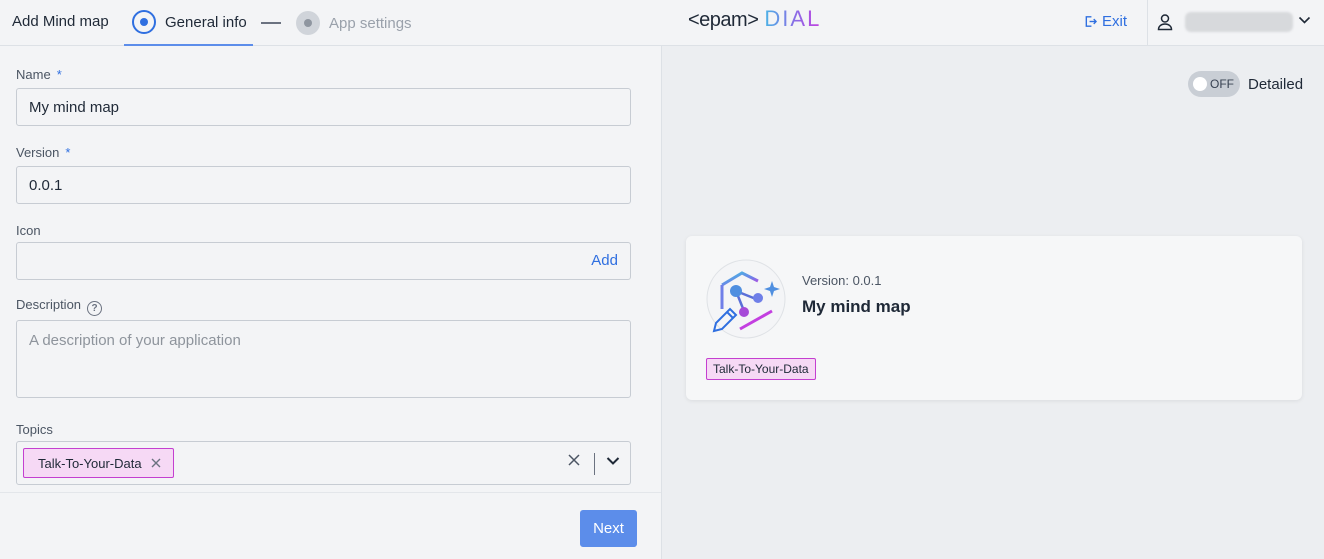 This screenshot has width=1324, height=559. Describe the element at coordinates (608, 528) in the screenshot. I see `next-button: Next` at that location.